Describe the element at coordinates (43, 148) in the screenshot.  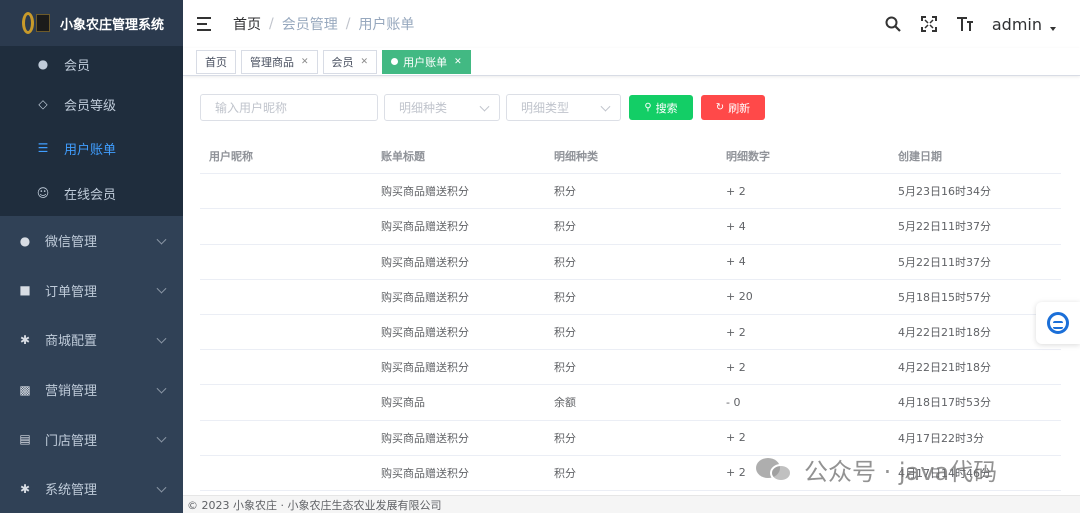
I see `list-icon: ☰` at that location.